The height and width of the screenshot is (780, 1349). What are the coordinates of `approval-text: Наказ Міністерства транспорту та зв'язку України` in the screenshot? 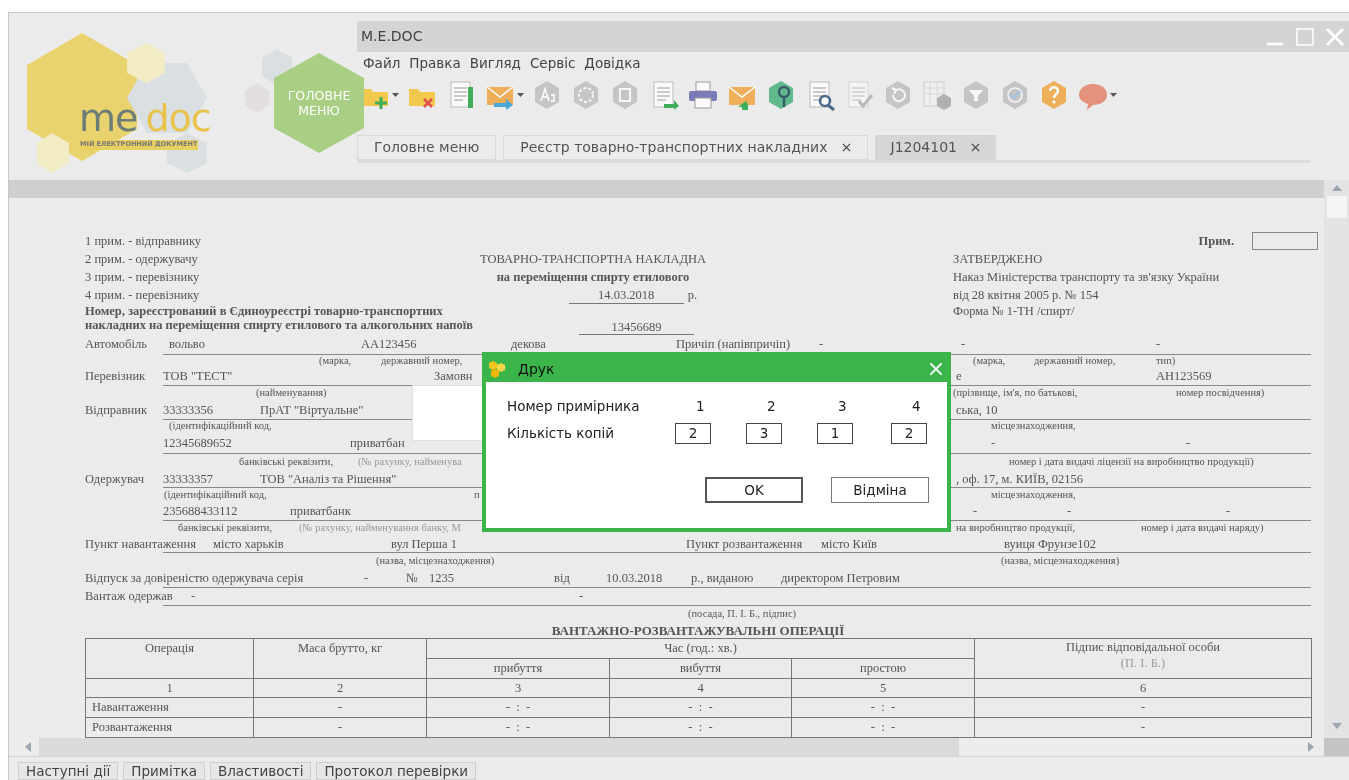 It's located at (1087, 277).